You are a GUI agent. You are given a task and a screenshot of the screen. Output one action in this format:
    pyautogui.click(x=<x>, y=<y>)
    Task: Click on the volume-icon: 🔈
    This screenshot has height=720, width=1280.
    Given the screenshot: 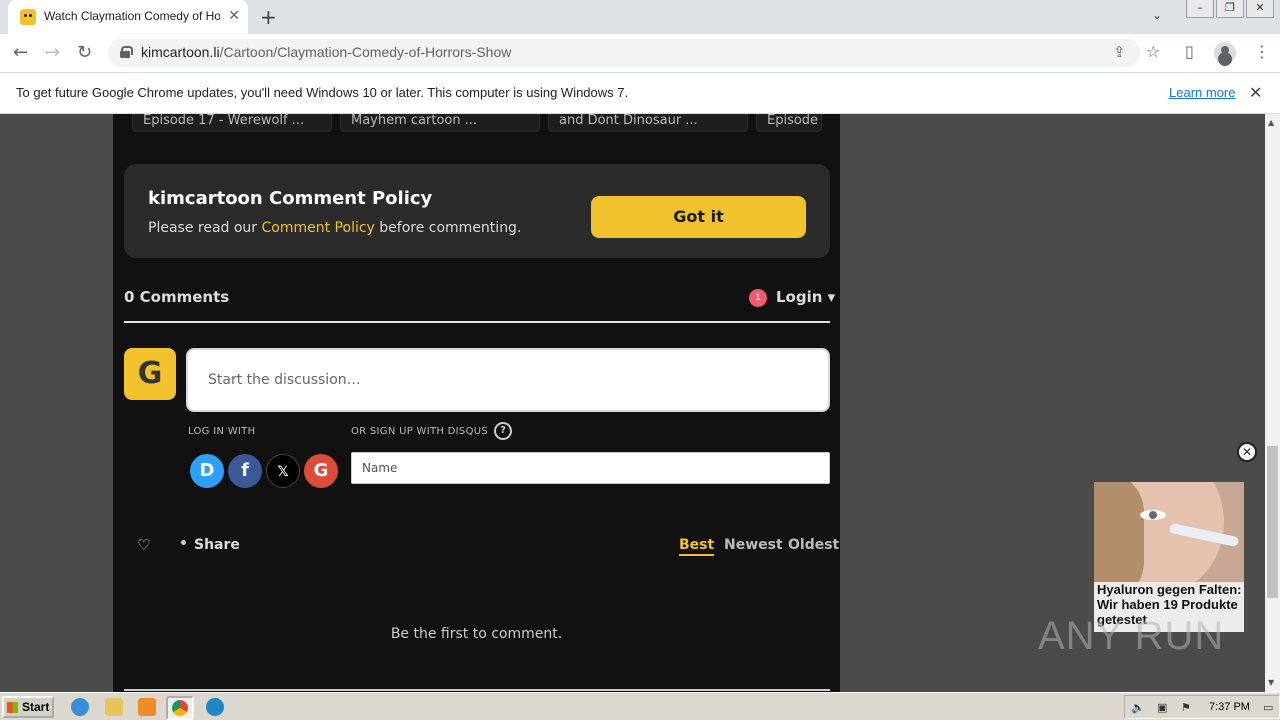 What is the action you would take?
    pyautogui.click(x=1138, y=707)
    